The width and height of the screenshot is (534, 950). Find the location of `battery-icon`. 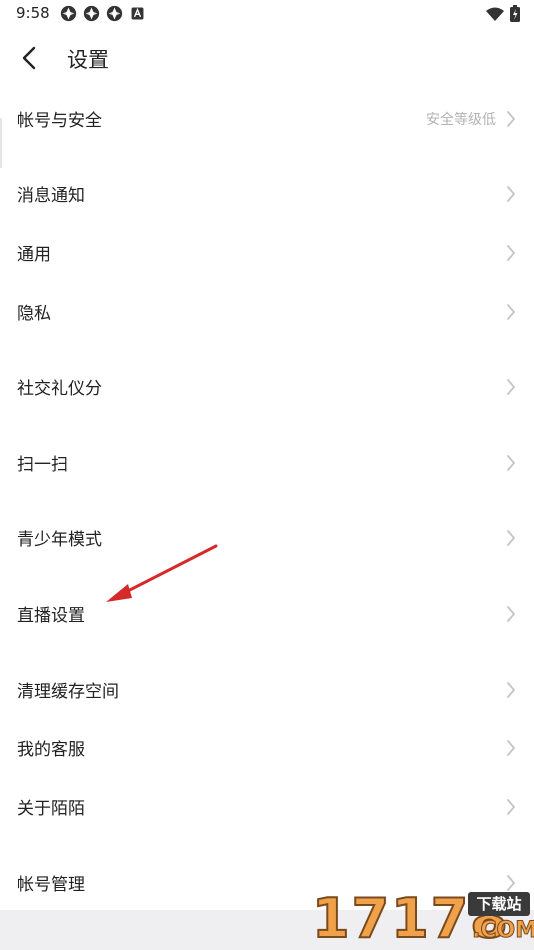

battery-icon is located at coordinates (515, 13).